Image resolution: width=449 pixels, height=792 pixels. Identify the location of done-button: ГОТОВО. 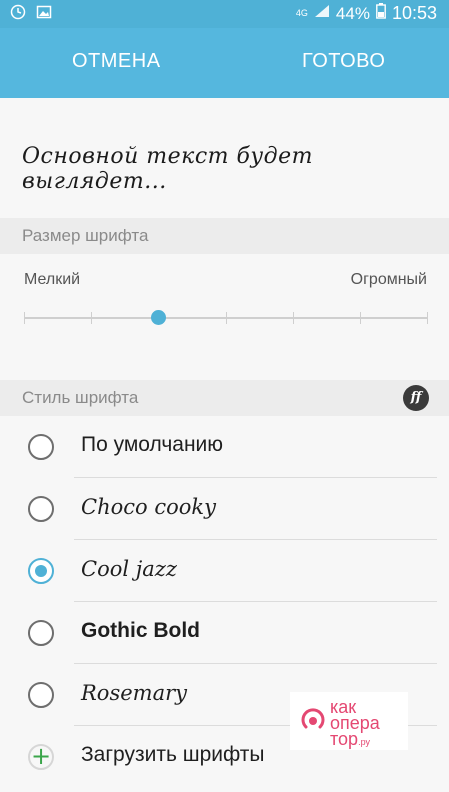
(343, 61).